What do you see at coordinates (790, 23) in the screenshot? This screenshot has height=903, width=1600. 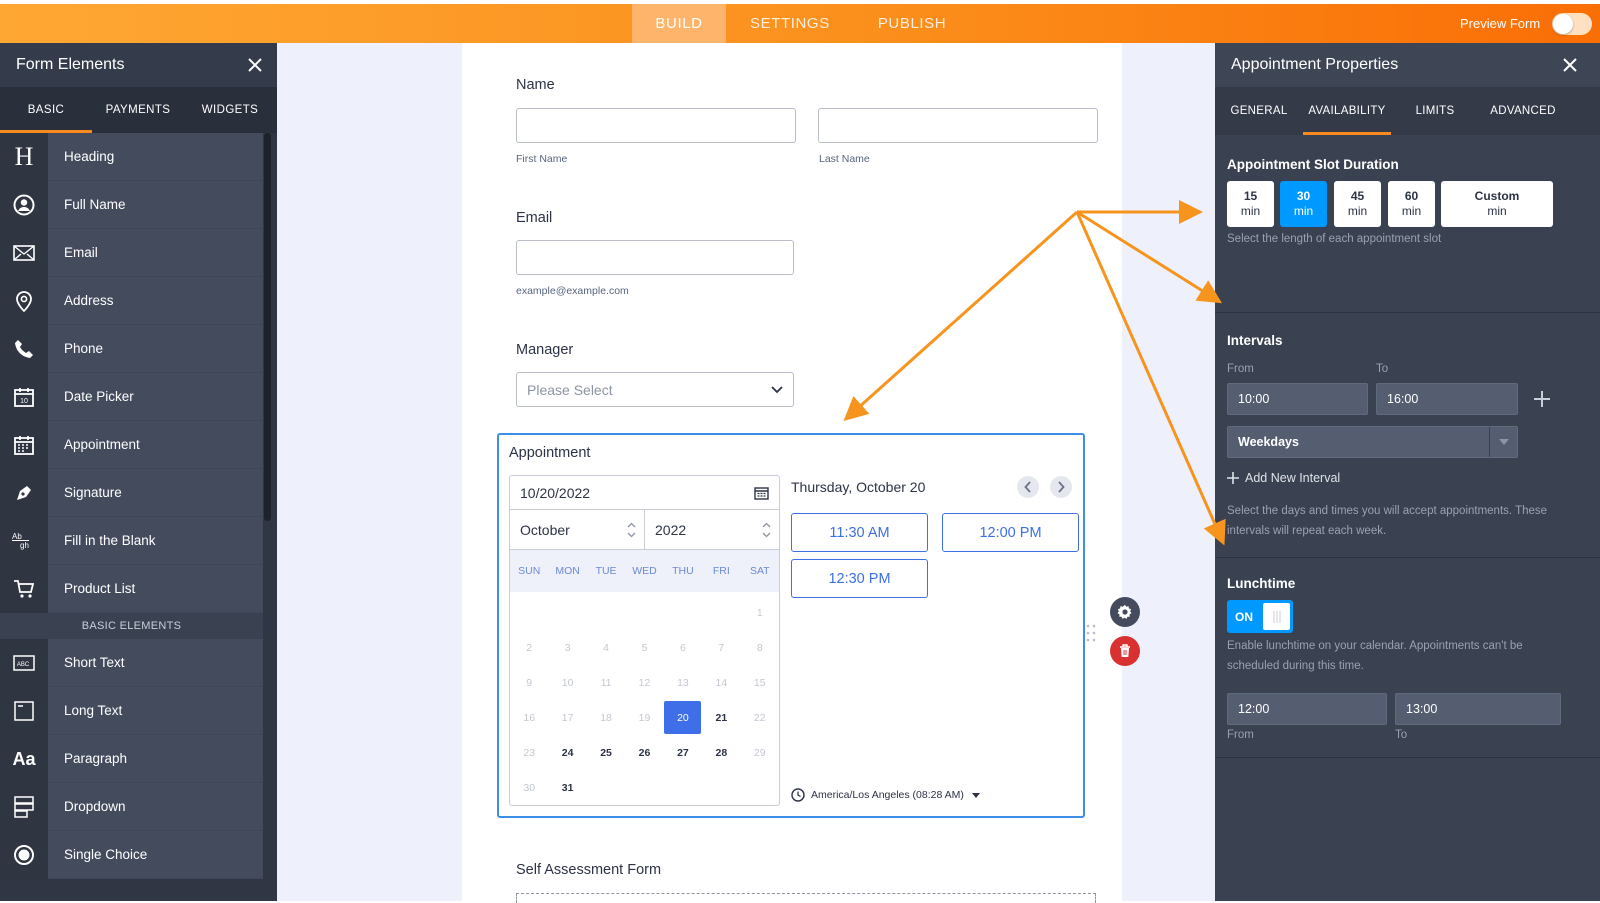 I see `tab-settings: SETTINGS` at bounding box center [790, 23].